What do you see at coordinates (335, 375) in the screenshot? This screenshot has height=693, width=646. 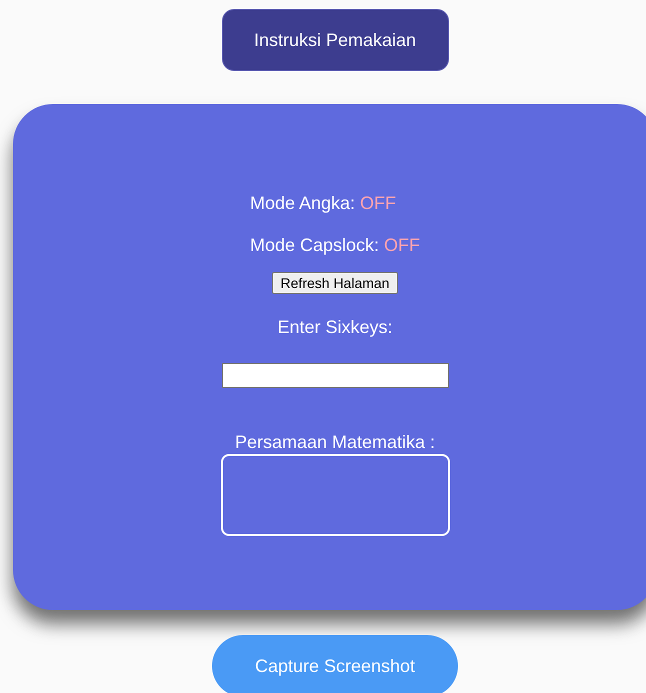 I see `sixkeys-input-field` at bounding box center [335, 375].